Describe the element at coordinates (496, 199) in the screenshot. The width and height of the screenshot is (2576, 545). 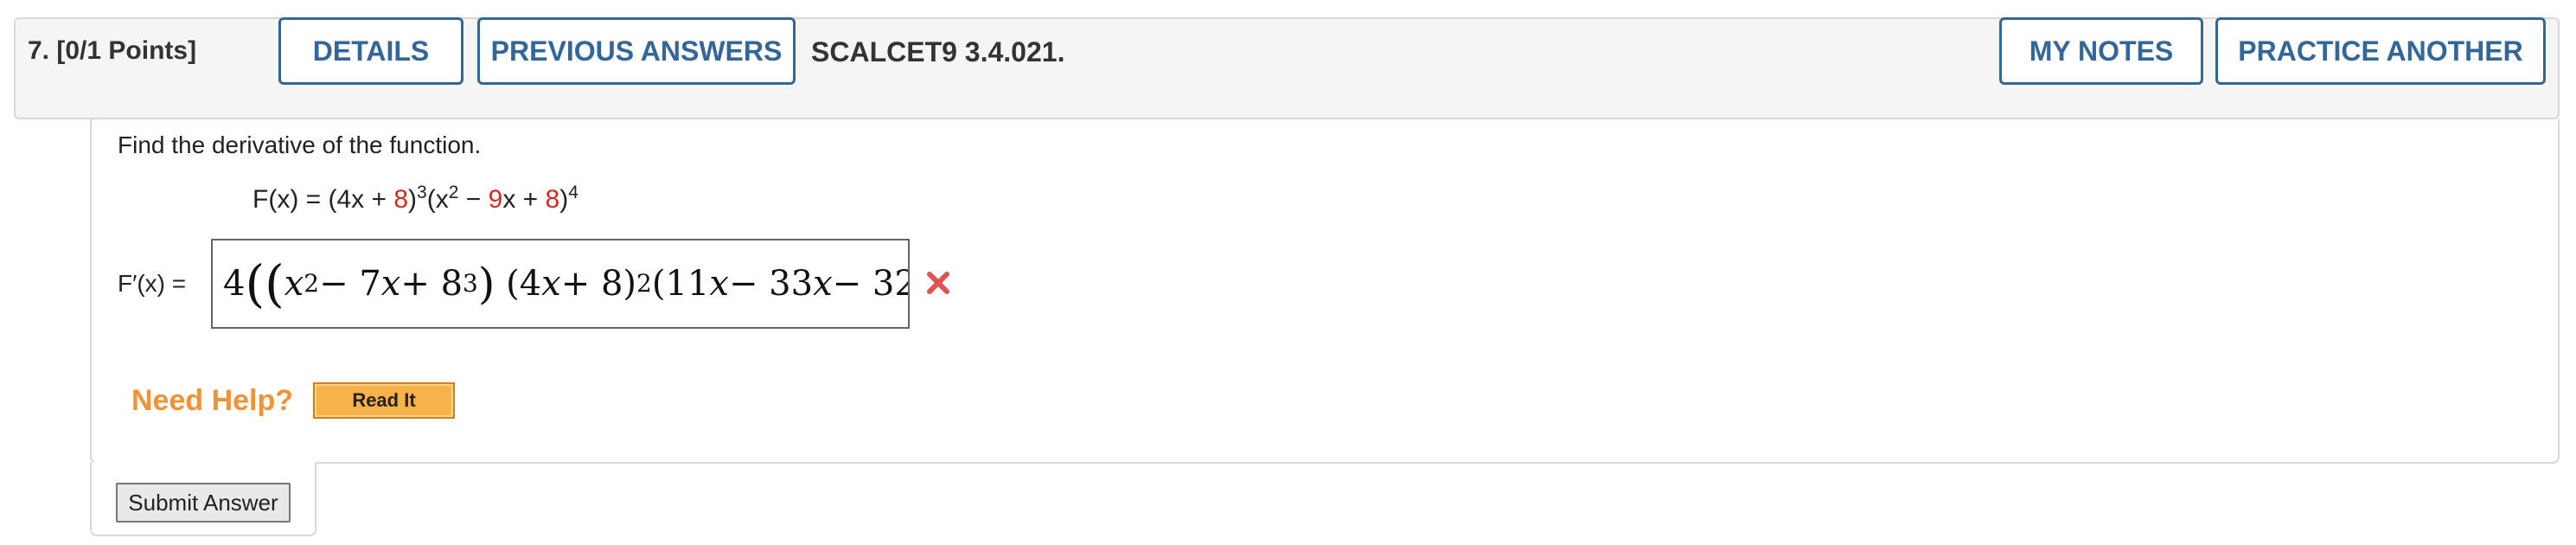
I see `constant-value: 9` at that location.